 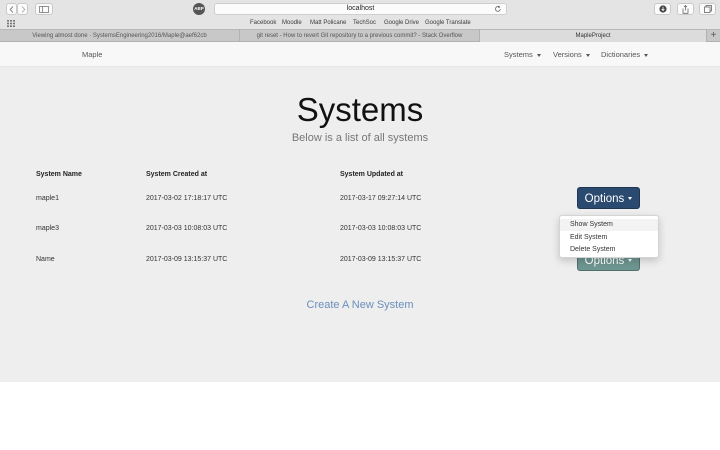 I want to click on updated-at-cell: 2017-03-09 13:15:37 UTC, so click(x=381, y=259).